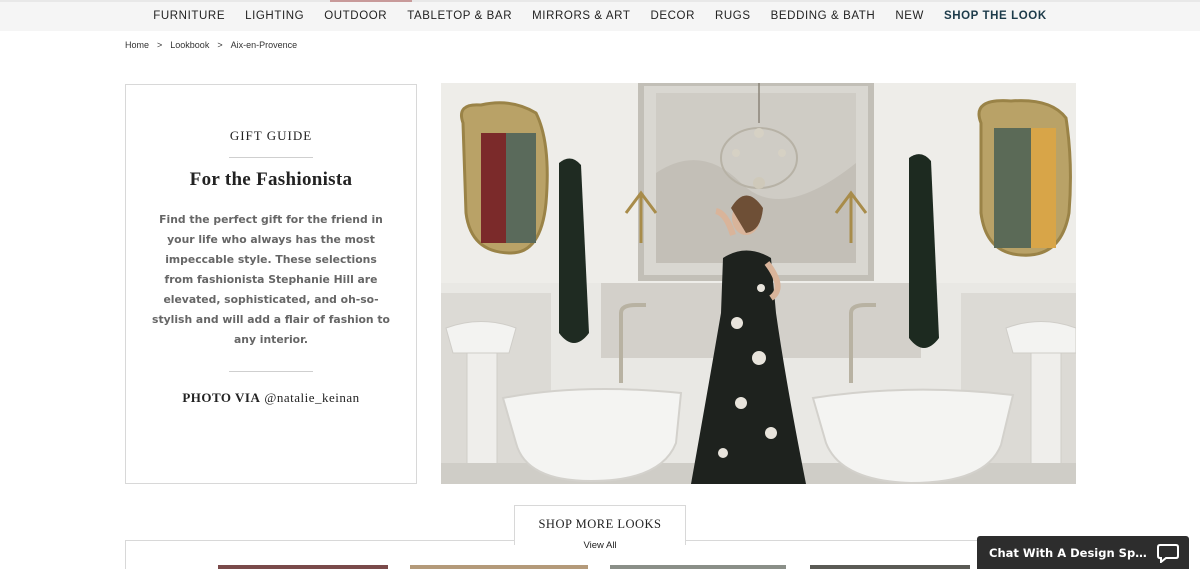 The image size is (1200, 569). I want to click on breadcrumb-current: Aix-en-Provence, so click(264, 45).